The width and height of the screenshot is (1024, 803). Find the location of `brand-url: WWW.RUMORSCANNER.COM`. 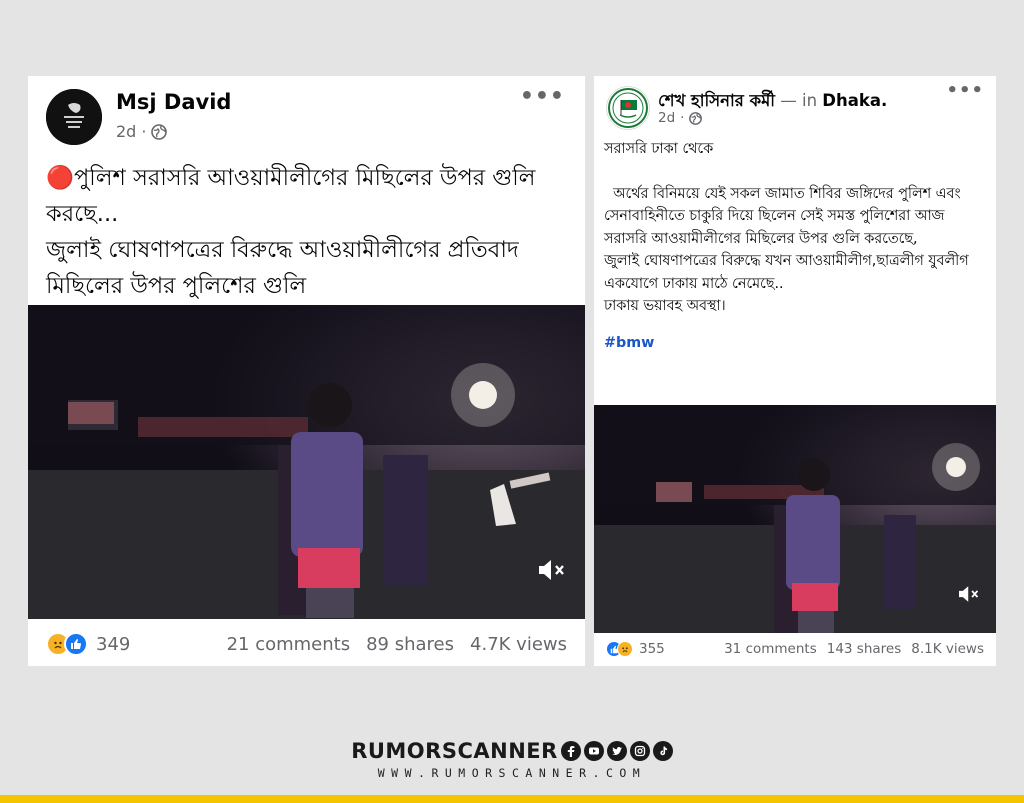

brand-url: WWW.RUMORSCANNER.COM is located at coordinates (512, 773).